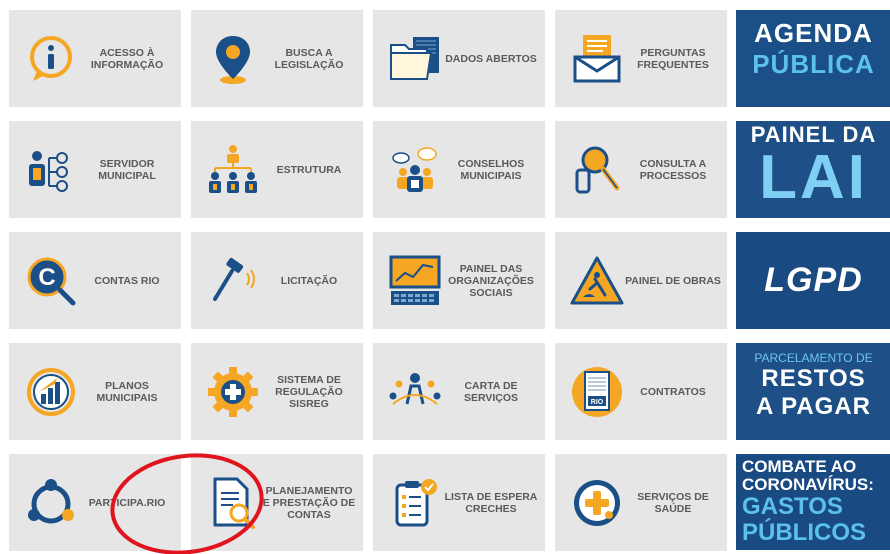  I want to click on people-arc-icon, so click(415, 388).